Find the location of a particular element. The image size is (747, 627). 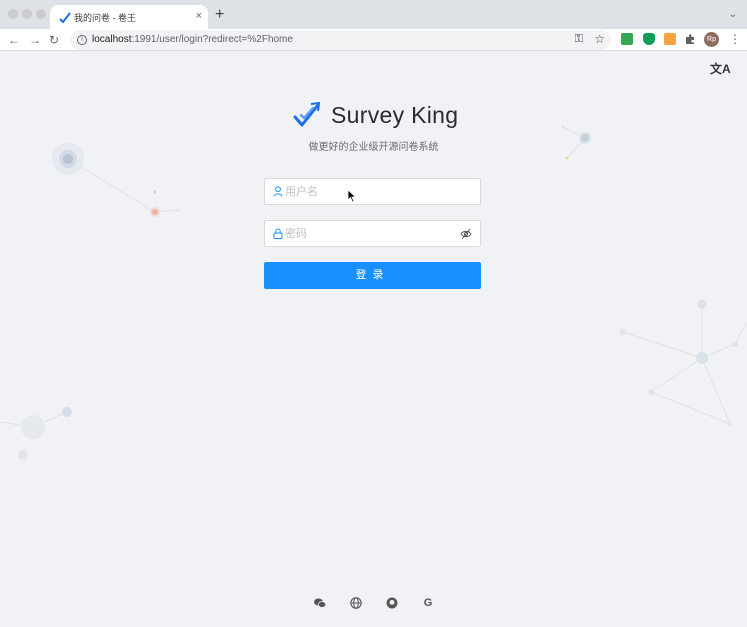

menu-icon: ⋮ is located at coordinates (735, 39).